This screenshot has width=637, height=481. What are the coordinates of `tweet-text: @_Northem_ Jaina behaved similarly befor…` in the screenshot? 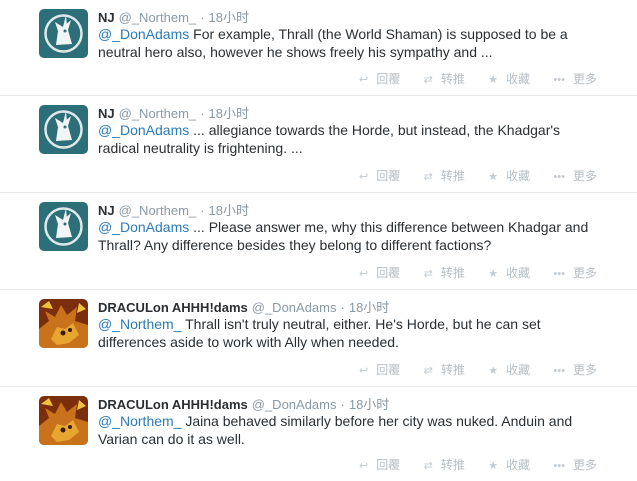 It's located at (348, 430).